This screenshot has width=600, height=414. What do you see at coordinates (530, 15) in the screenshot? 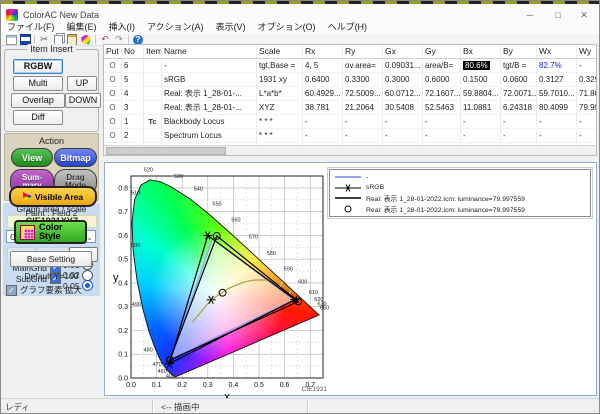
I see `minimize-button: ─` at bounding box center [530, 15].